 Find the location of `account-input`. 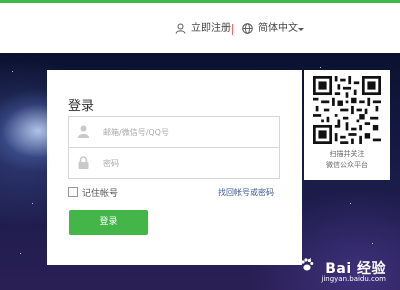

account-input is located at coordinates (188, 132).